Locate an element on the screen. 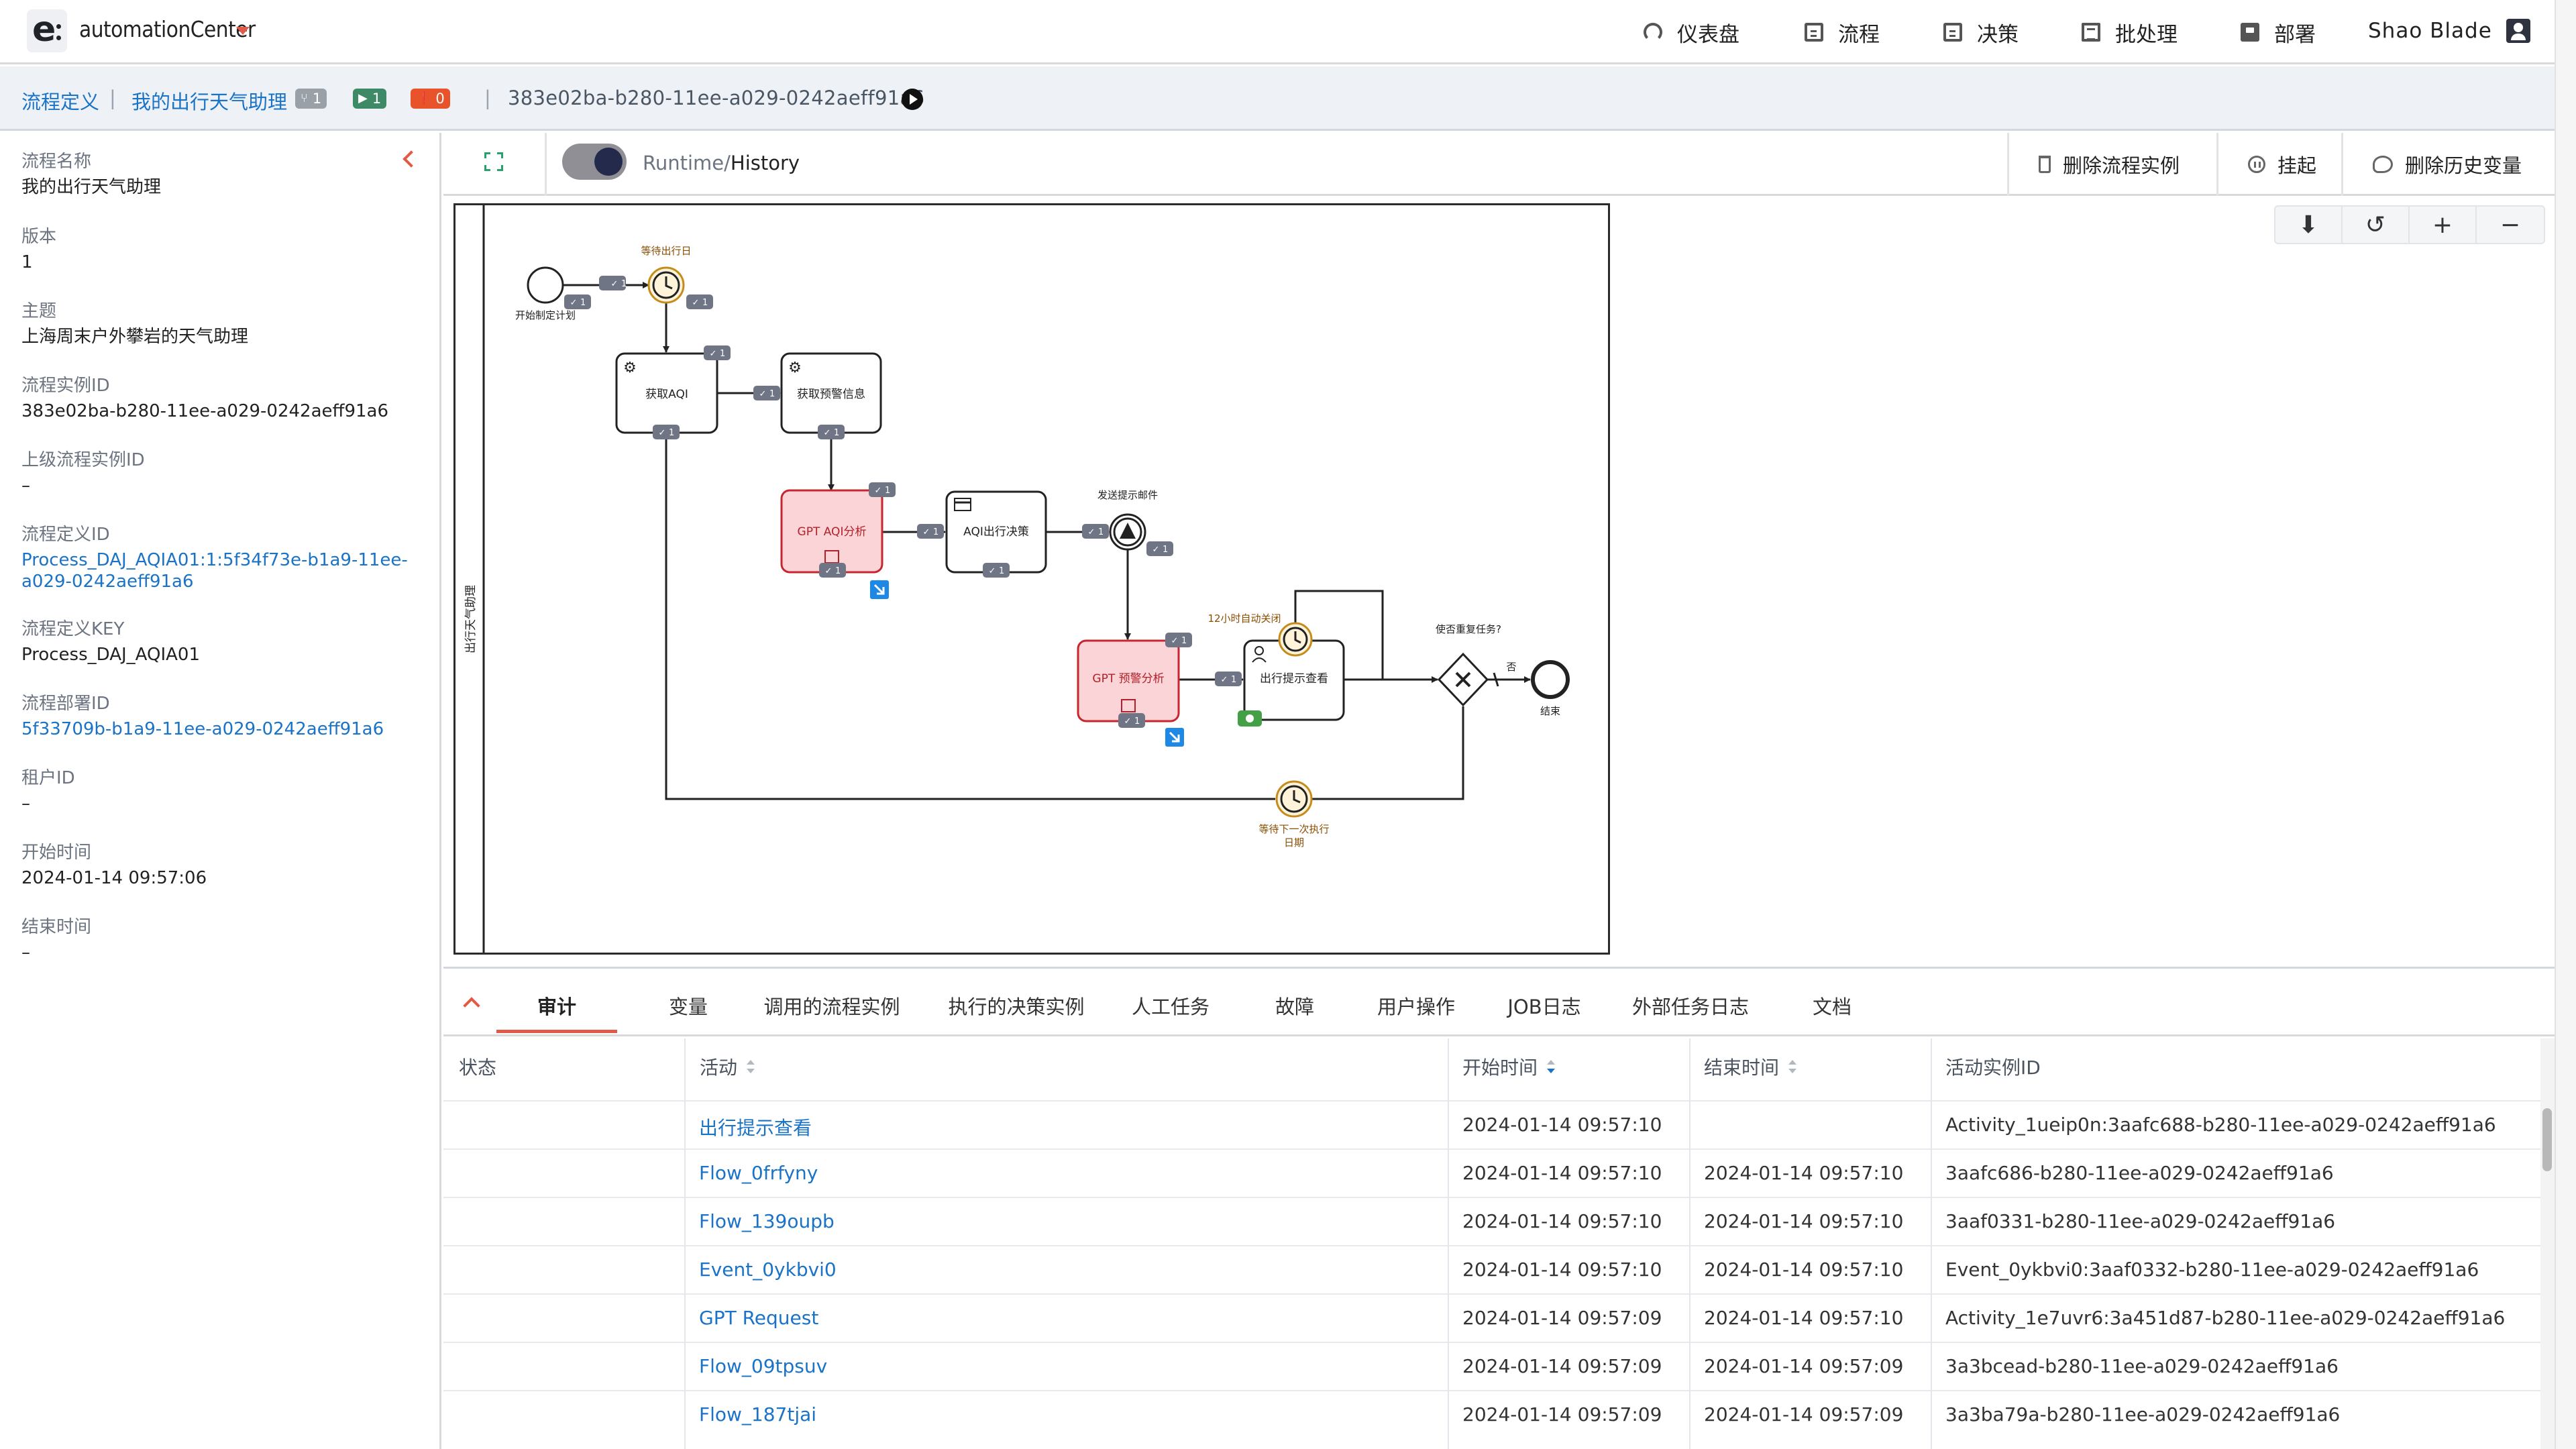 The height and width of the screenshot is (1449, 2576). detail-parent-instance-id: 上级流程实例ID – is located at coordinates (83, 473).